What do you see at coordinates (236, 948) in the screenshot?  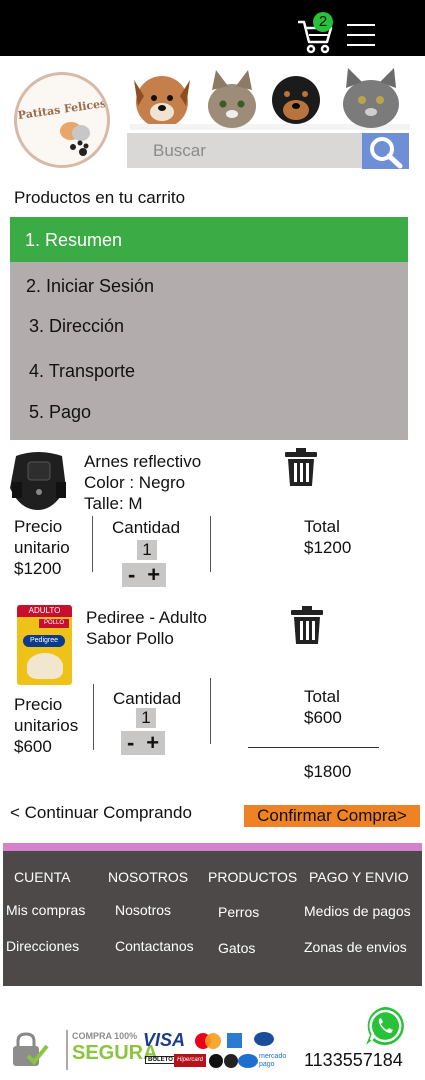 I see `footer-link-cats: Gatos` at bounding box center [236, 948].